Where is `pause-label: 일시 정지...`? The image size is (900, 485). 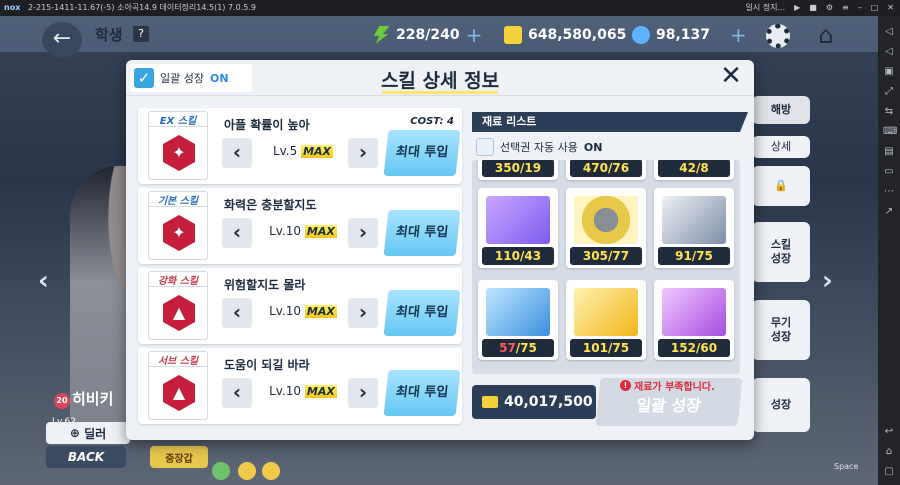 pause-label: 일시 정지... is located at coordinates (766, 8).